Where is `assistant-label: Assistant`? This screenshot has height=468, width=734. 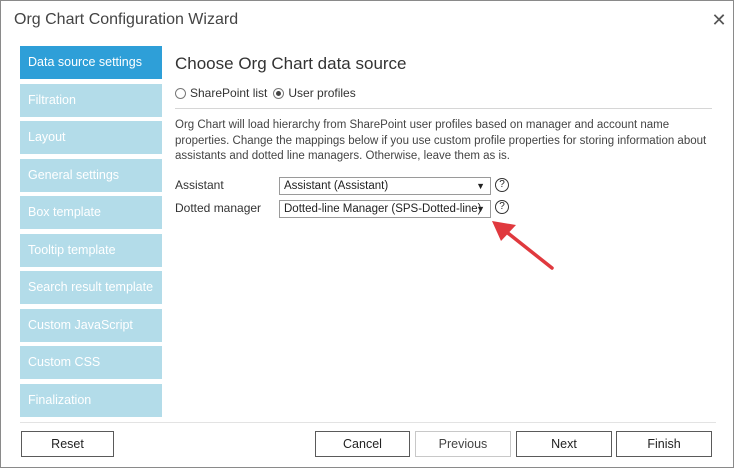
assistant-label: Assistant is located at coordinates (199, 185).